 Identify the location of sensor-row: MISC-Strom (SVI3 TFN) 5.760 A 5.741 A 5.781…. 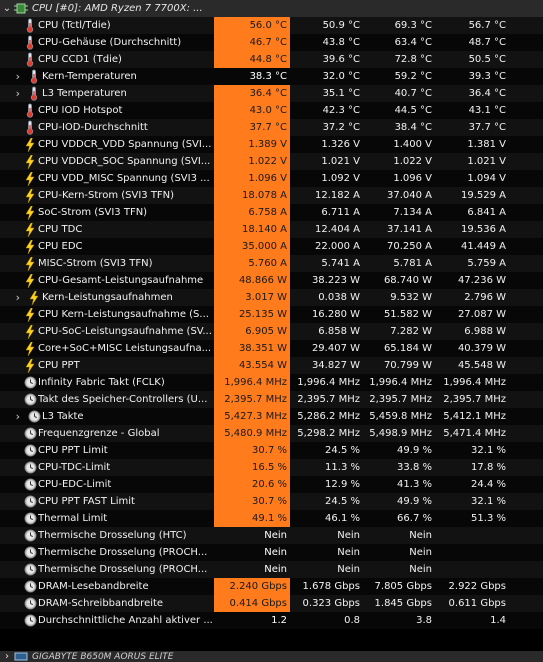
(271, 263).